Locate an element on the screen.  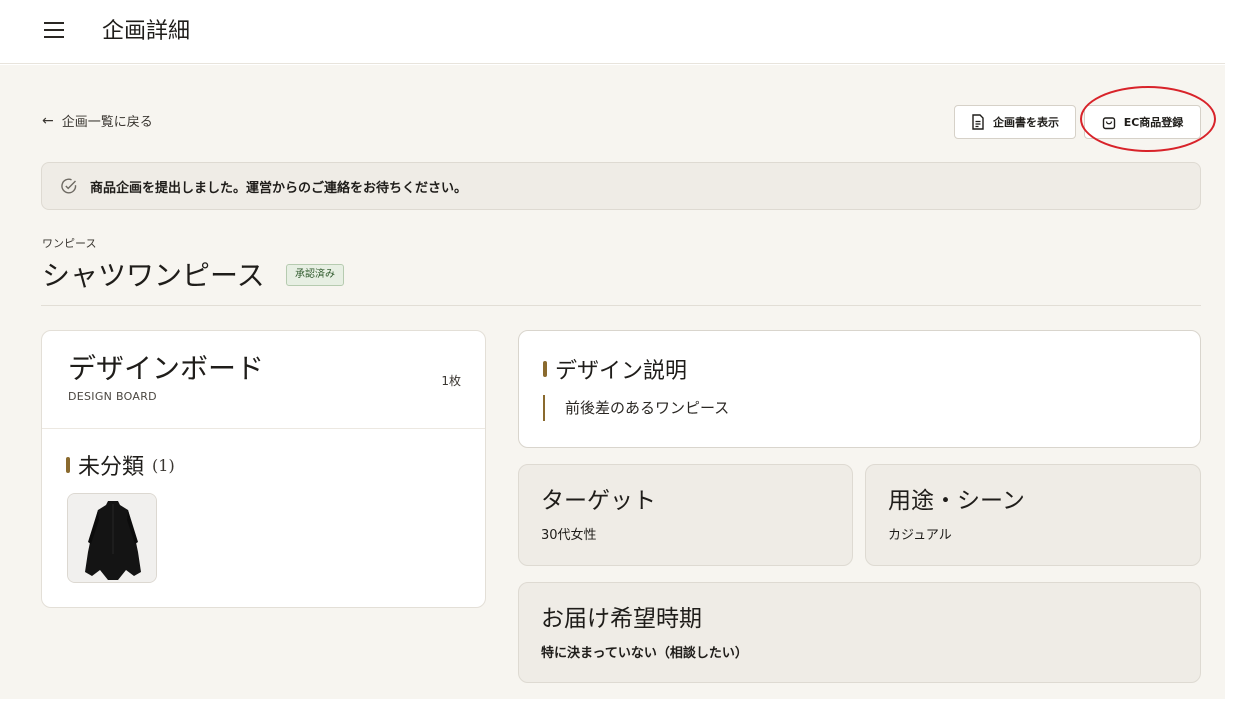
notice-message: 商品企画を提出しました。運営からのご連絡をお待ちください。 is located at coordinates (279, 188).